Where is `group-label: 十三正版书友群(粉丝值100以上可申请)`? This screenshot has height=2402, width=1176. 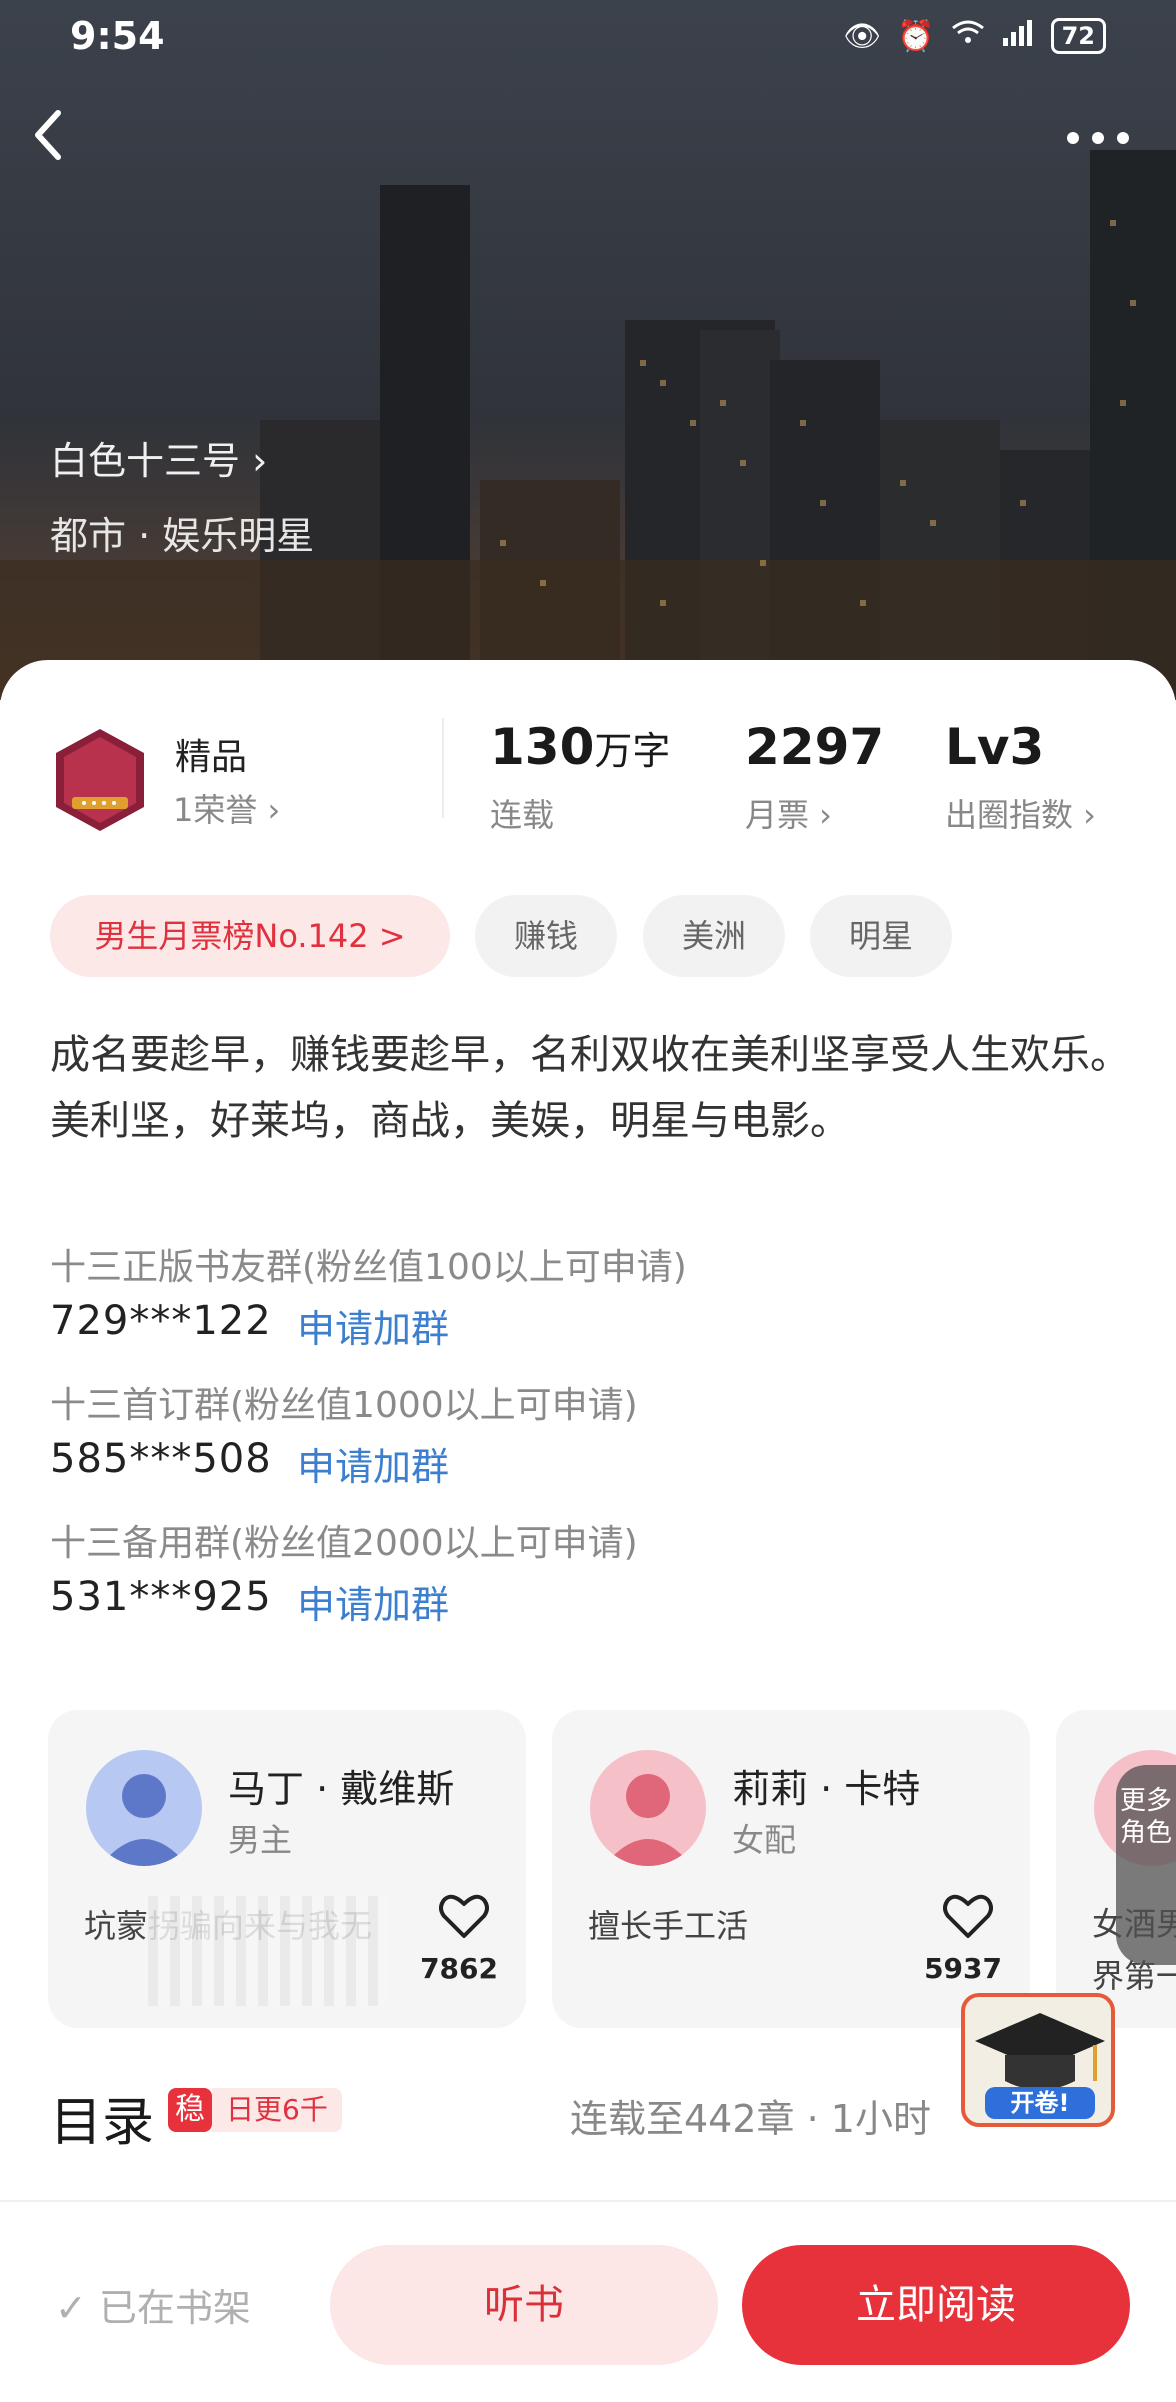 group-label: 十三正版书友群(粉丝值100以上可申请) is located at coordinates (368, 1267).